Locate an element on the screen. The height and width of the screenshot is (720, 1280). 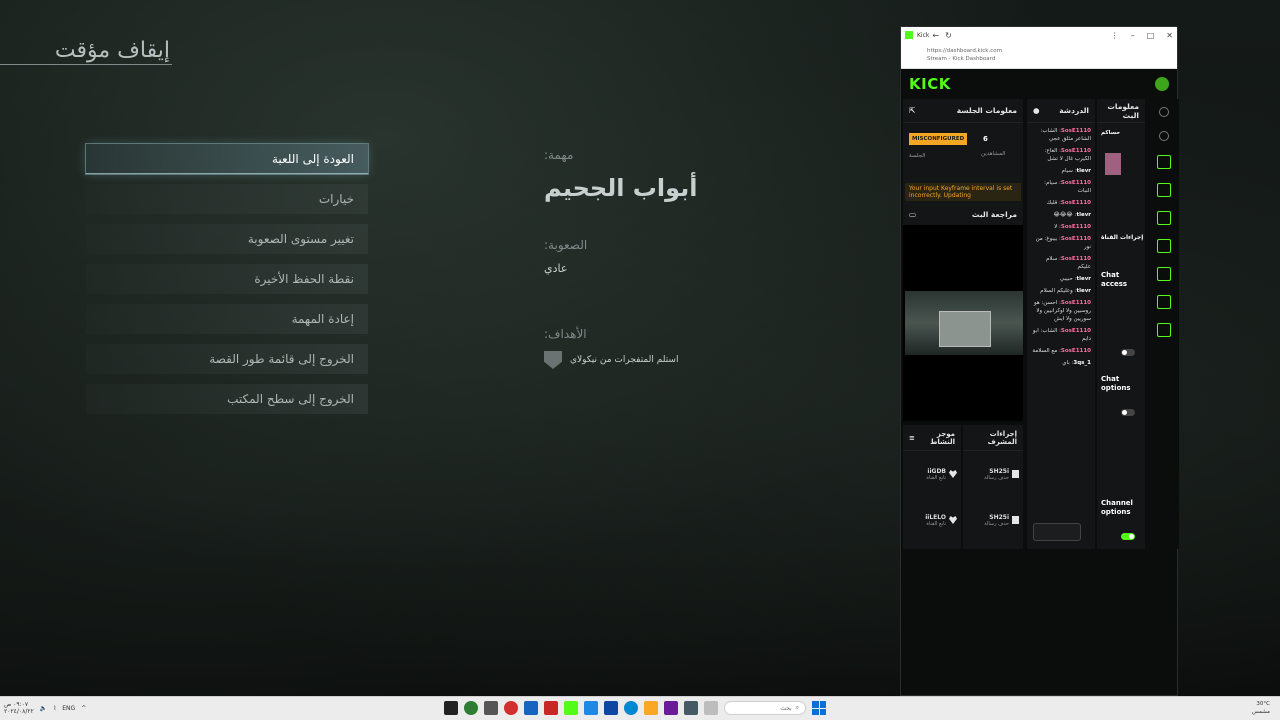
chat-text: باي is located at coordinates (1066, 363).